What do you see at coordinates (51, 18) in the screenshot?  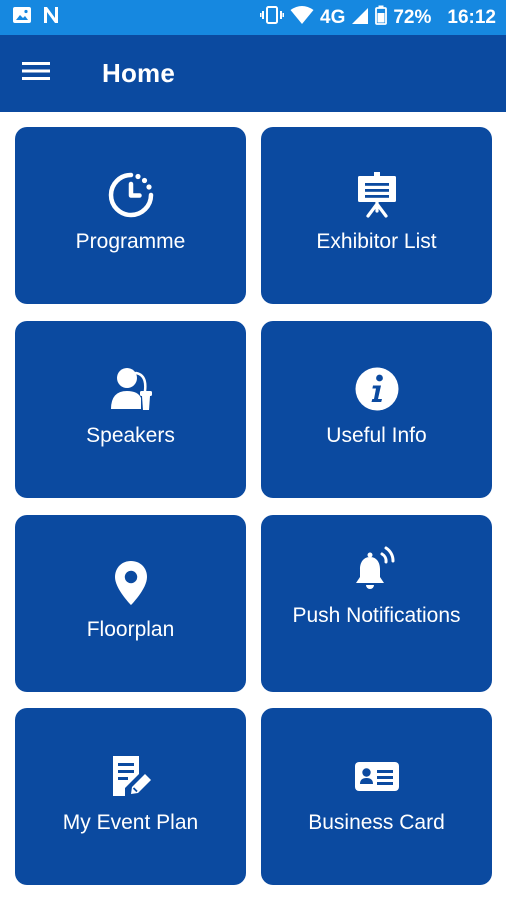 I see `n-icon` at bounding box center [51, 18].